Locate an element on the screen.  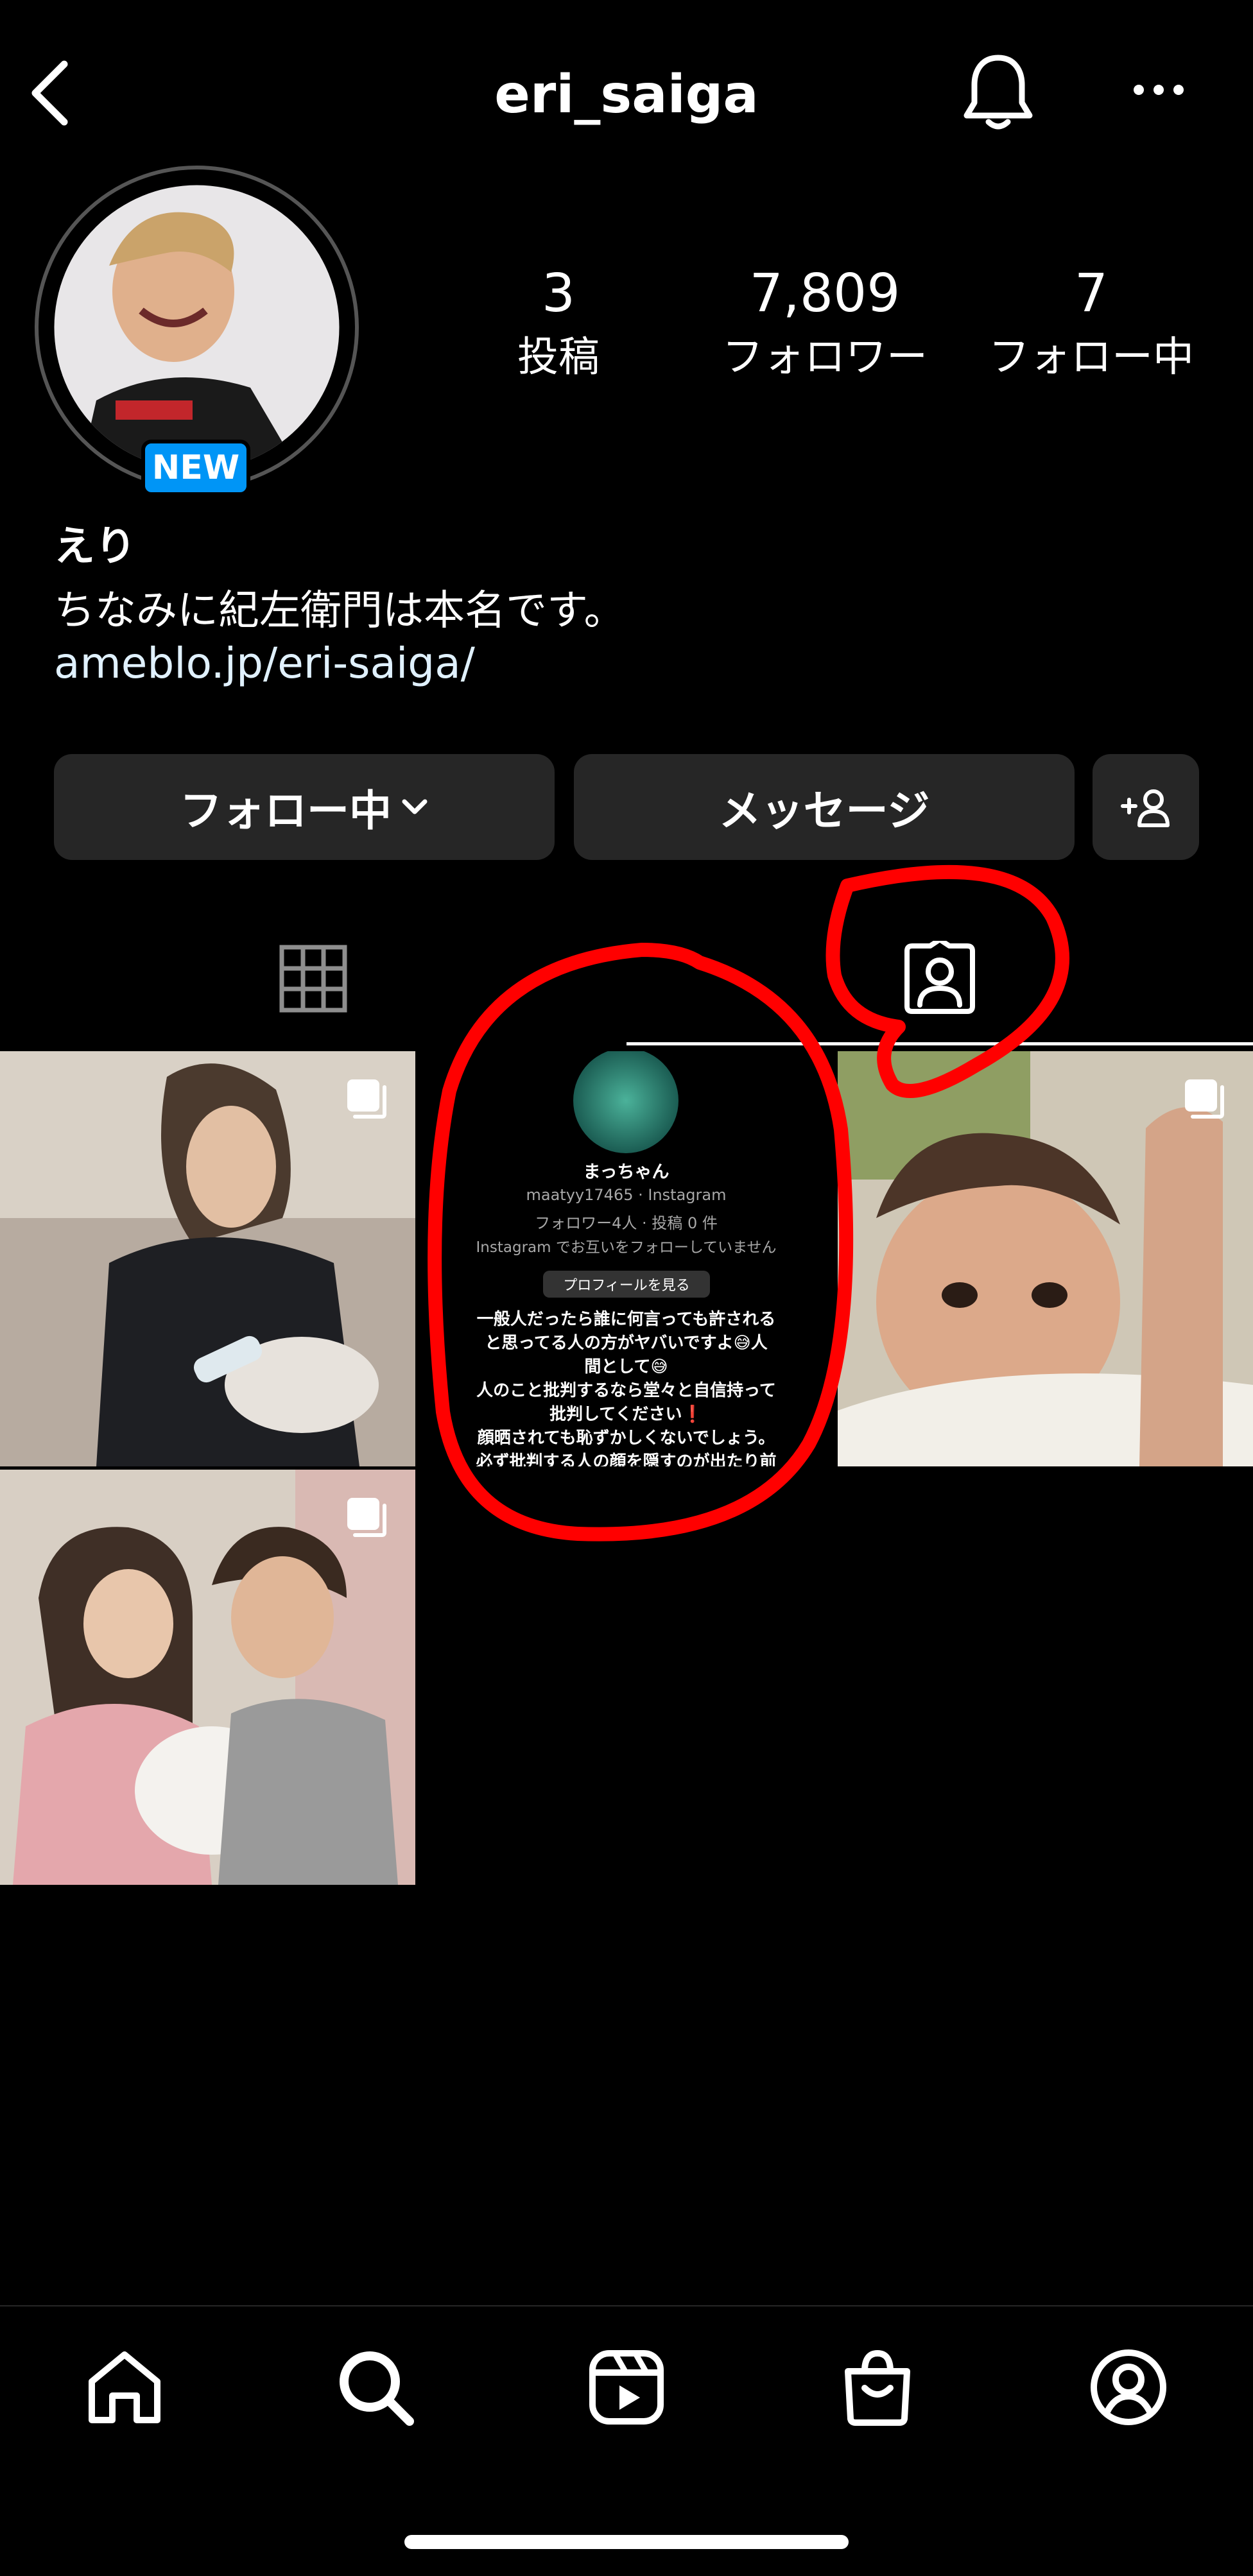
bell-icon is located at coordinates (998, 92).